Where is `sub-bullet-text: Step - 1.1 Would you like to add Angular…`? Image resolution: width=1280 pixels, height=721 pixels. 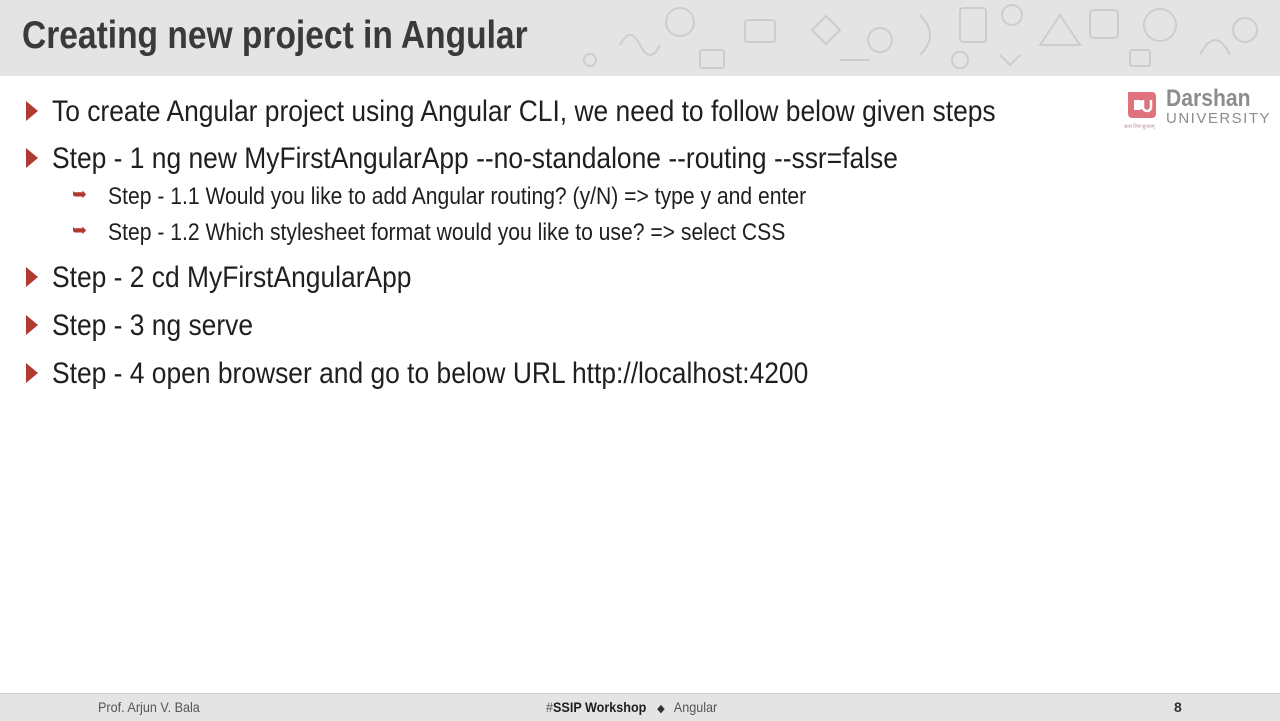
sub-bullet-text: Step - 1.1 Would you like to add Angular… is located at coordinates (457, 196).